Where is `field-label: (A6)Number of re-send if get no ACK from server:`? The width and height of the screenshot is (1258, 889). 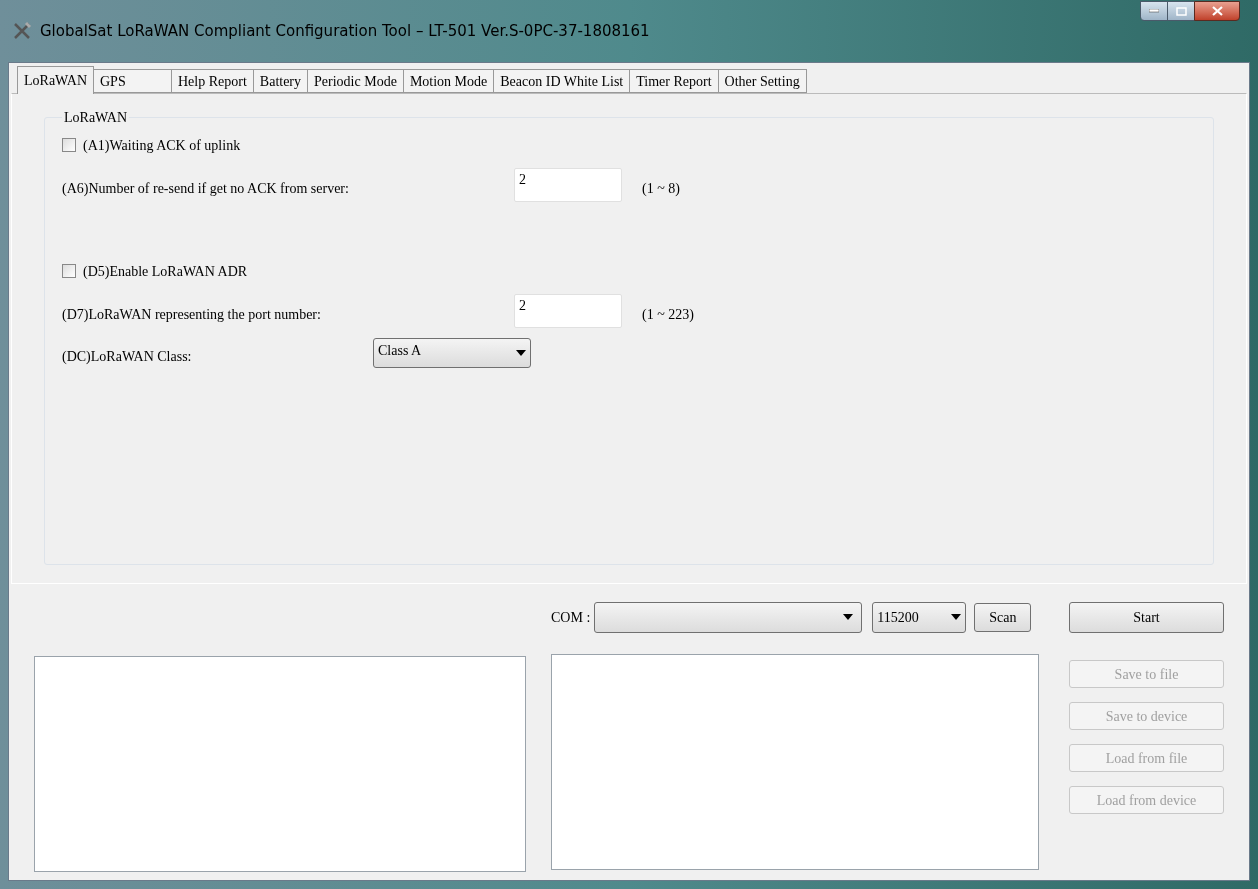
field-label: (A6)Number of re-send if get no ACK from server: is located at coordinates (206, 188).